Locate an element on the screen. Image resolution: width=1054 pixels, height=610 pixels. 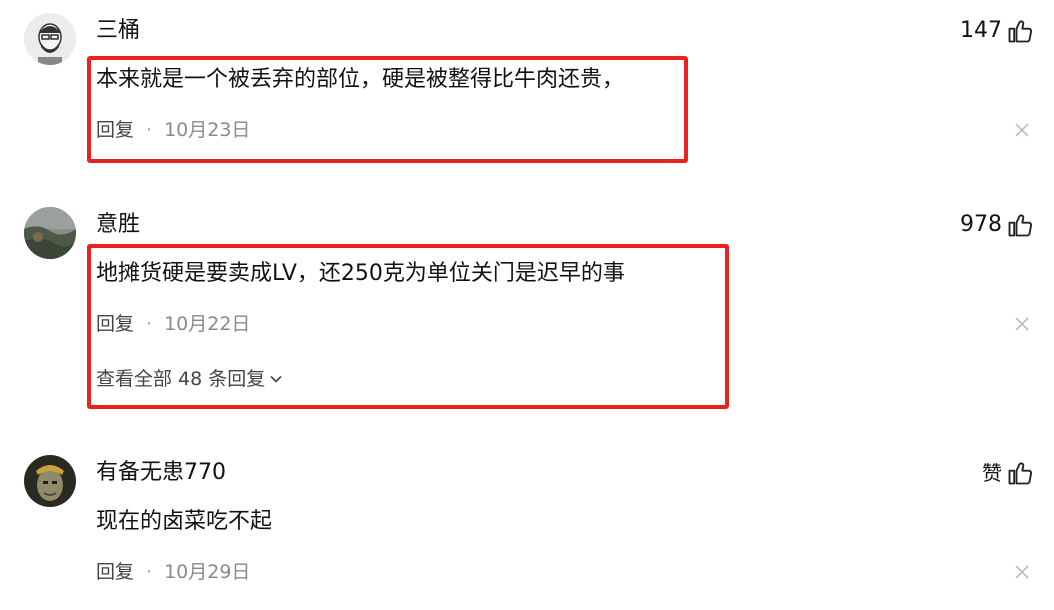
like-button: 978 is located at coordinates (997, 225).